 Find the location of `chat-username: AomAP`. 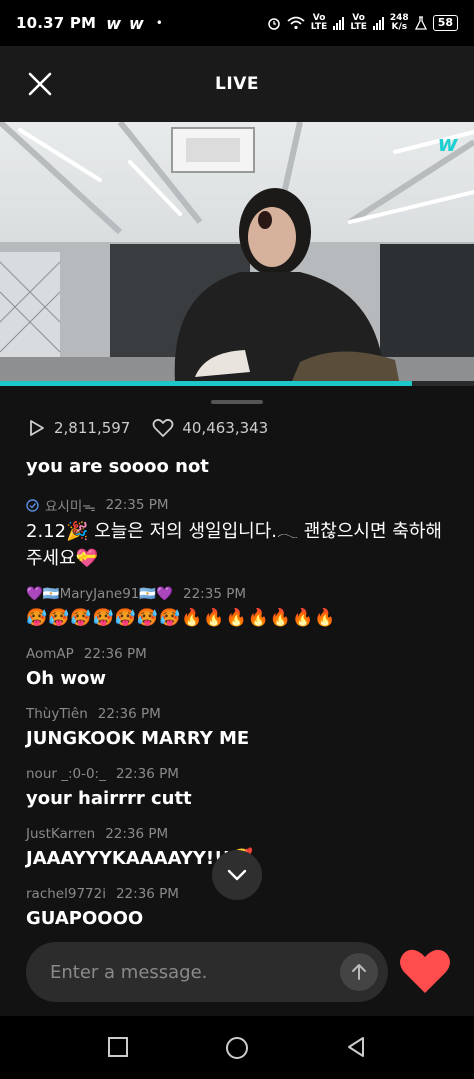

chat-username: AomAP is located at coordinates (50, 654).